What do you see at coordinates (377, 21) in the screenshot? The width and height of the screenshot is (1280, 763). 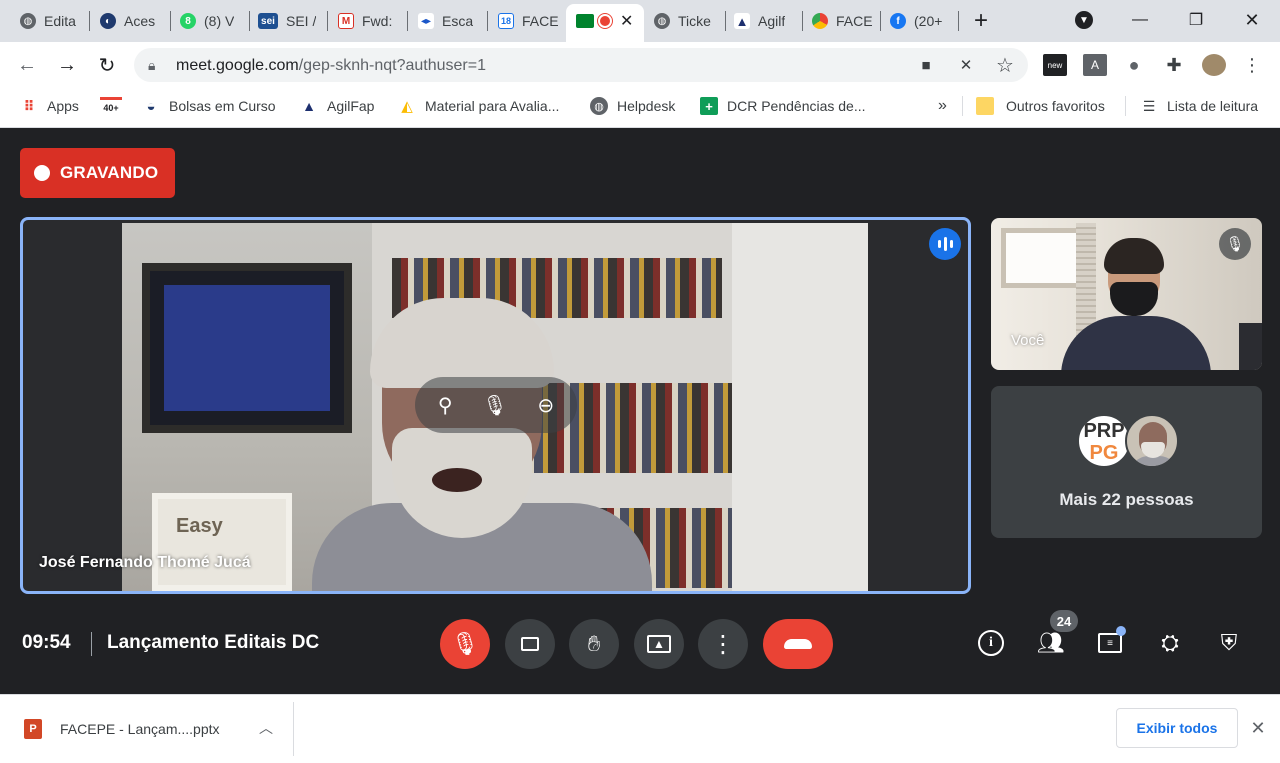 I see `tab-label: Fwd:` at bounding box center [377, 21].